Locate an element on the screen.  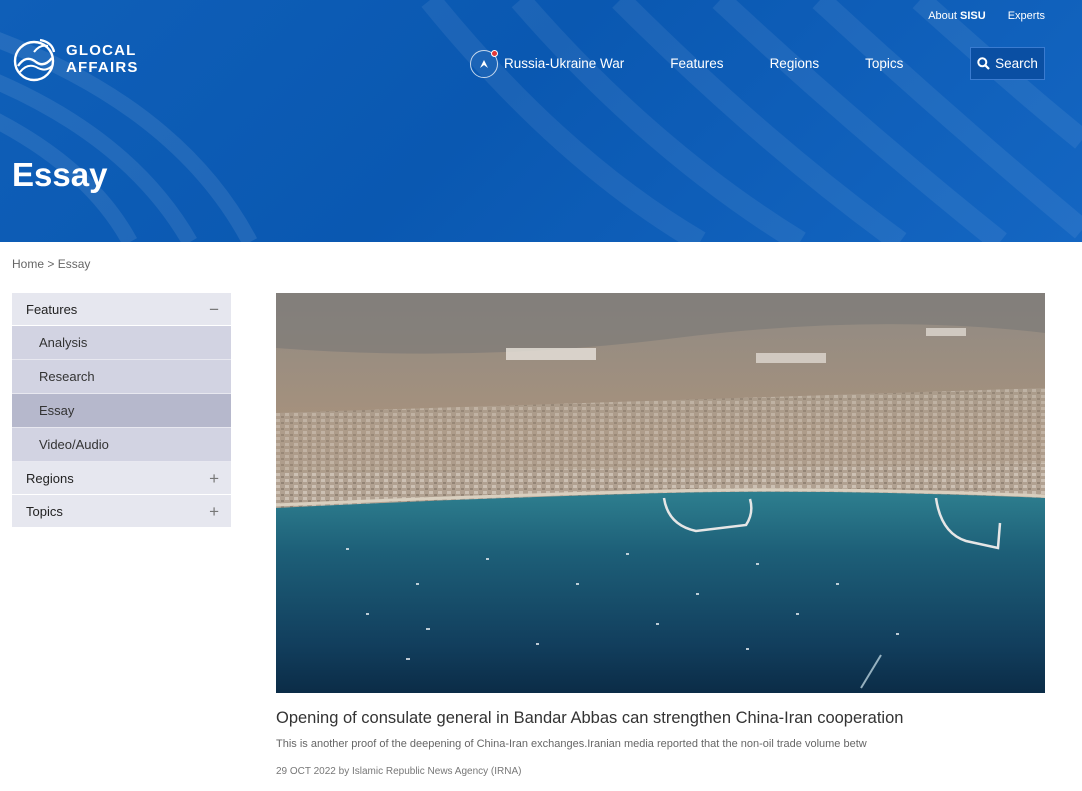
site-logo: GLOCAL AFFAIRS is located at coordinates (75, 59).